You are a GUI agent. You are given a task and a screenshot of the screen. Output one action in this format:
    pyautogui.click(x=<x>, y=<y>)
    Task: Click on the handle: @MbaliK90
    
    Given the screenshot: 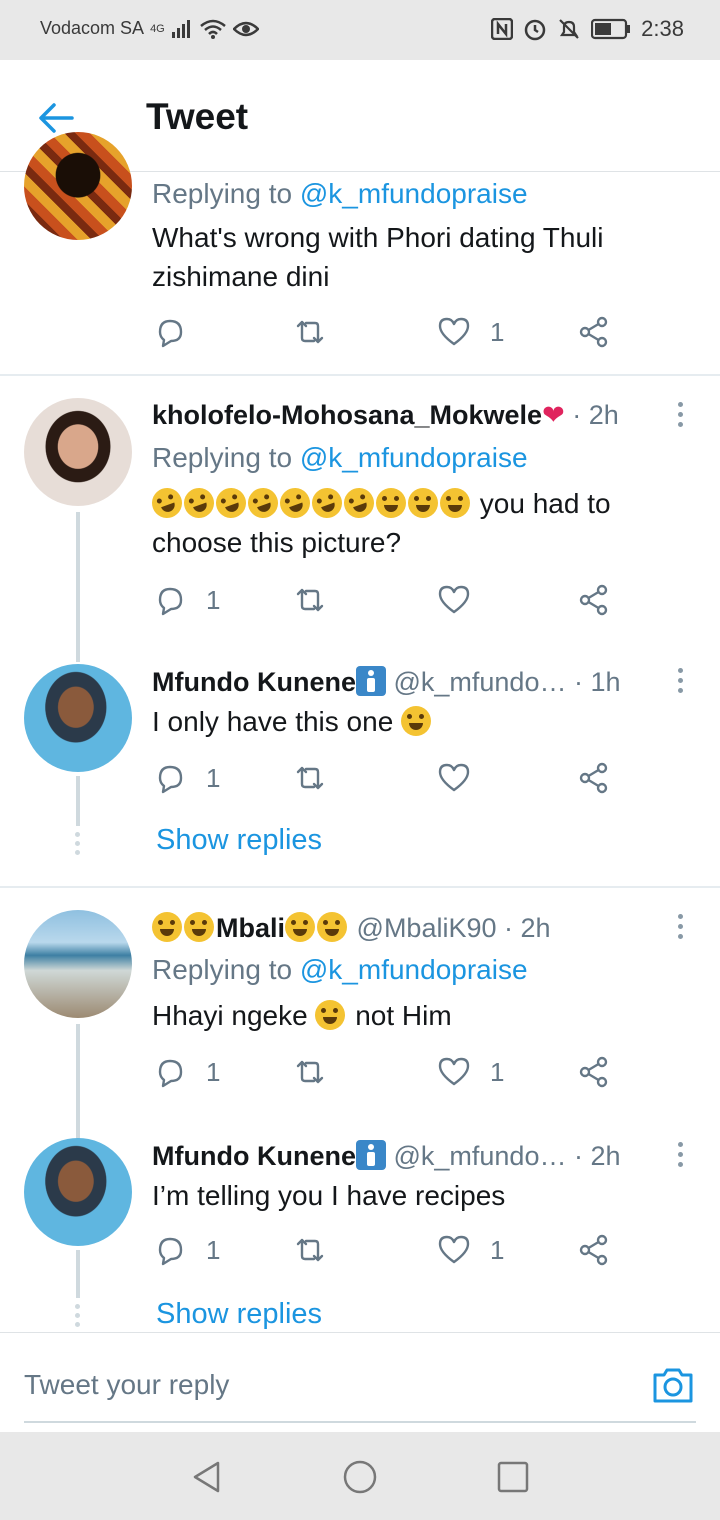 What is the action you would take?
    pyautogui.click(x=426, y=928)
    